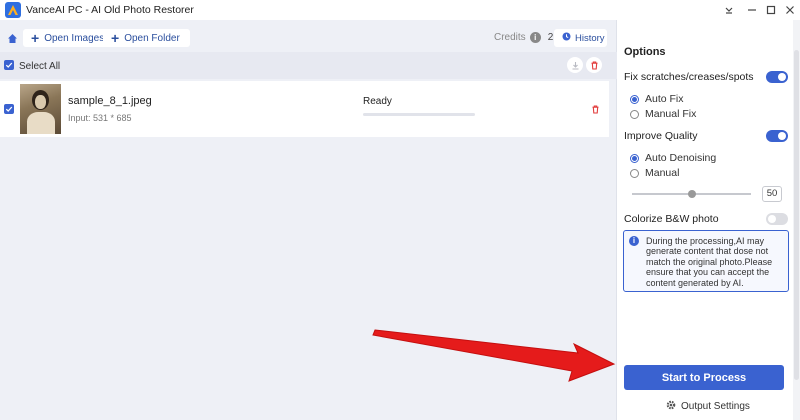 The height and width of the screenshot is (420, 800). What do you see at coordinates (645, 52) in the screenshot?
I see `options-title: Options` at bounding box center [645, 52].